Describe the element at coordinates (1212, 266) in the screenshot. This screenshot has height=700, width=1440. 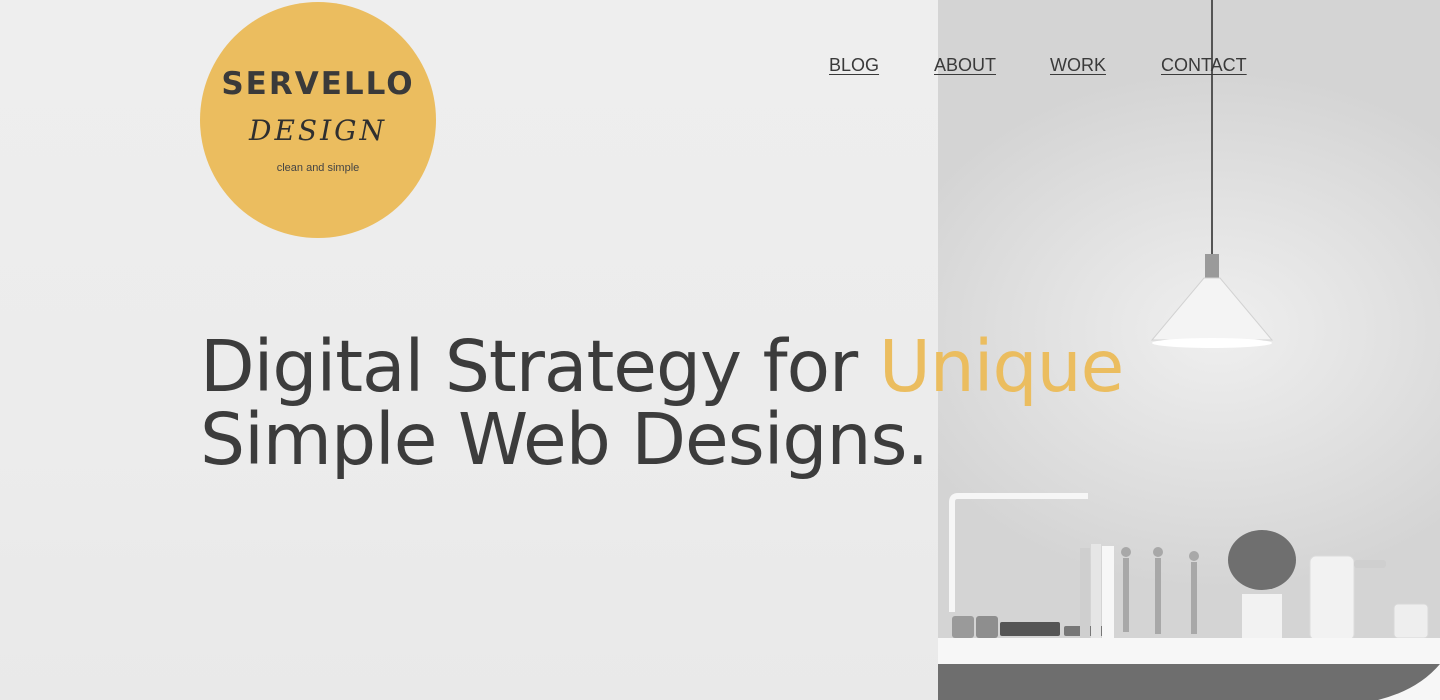
I see `lamp-socket` at that location.